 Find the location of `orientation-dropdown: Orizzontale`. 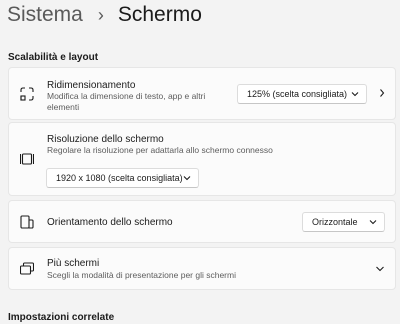

orientation-dropdown: Orizzontale is located at coordinates (343, 222).